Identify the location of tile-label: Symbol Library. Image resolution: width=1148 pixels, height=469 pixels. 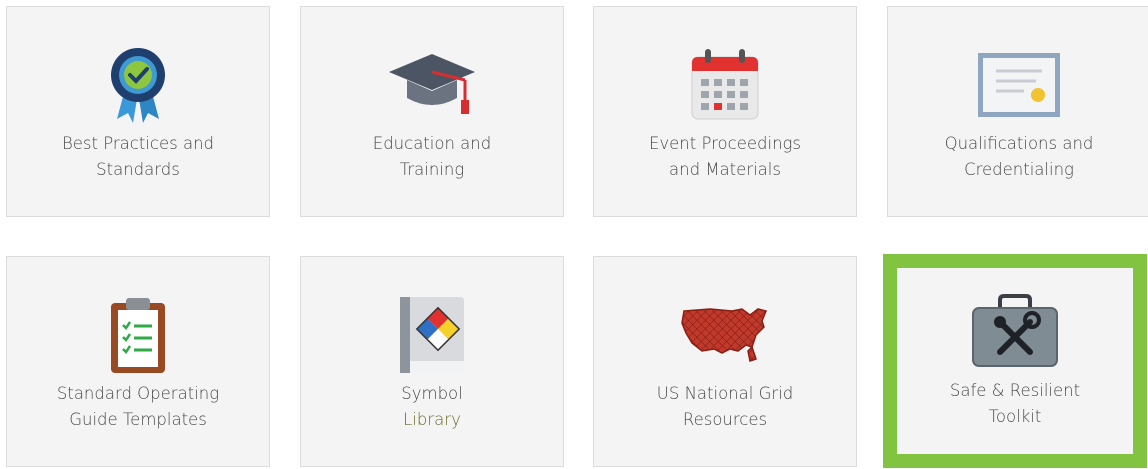
(432, 406).